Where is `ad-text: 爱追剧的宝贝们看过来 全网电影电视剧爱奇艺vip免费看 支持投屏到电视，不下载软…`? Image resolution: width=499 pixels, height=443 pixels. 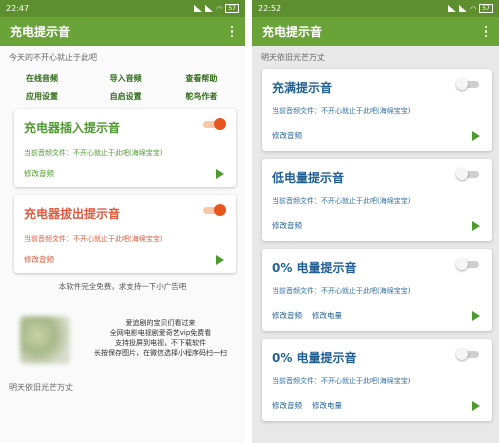 ad-text: 爱追剧的宝贝们看过来 全网电影电视剧爱奇艺vip免费看 支持投屏到电视，不下载软… is located at coordinates (160, 338).